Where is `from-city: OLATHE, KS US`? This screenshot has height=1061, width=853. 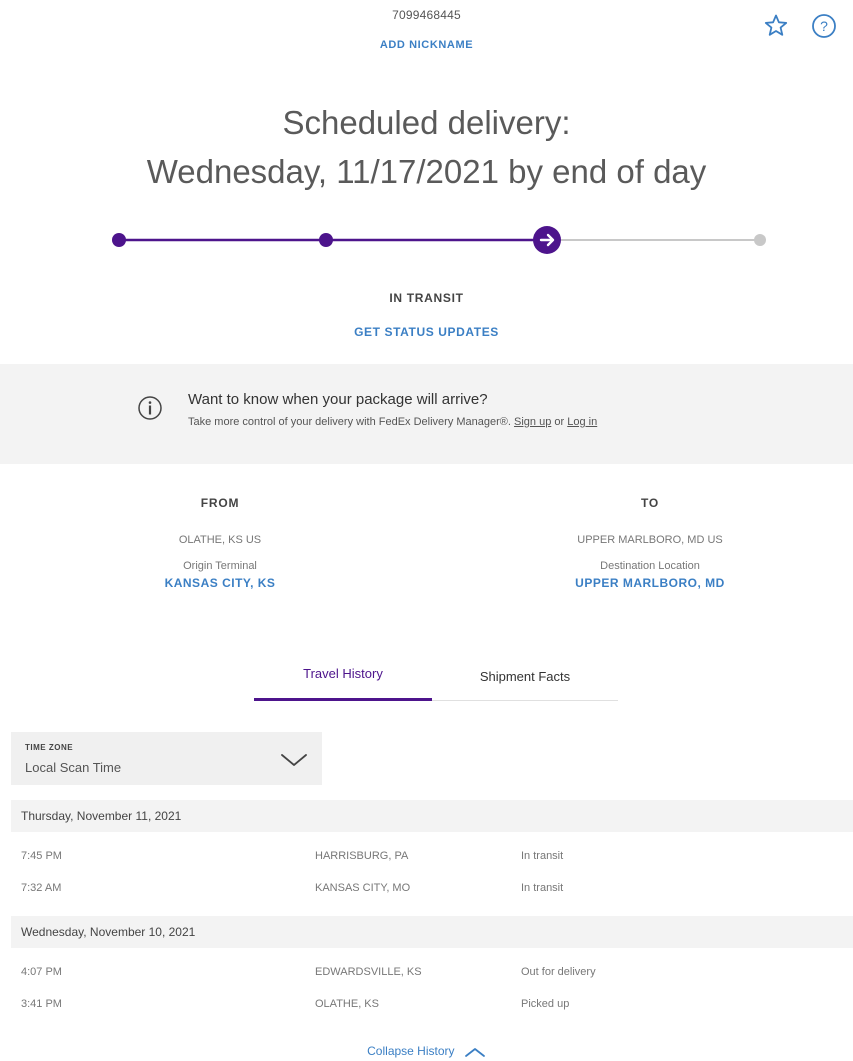
from-city: OLATHE, KS US is located at coordinates (220, 540).